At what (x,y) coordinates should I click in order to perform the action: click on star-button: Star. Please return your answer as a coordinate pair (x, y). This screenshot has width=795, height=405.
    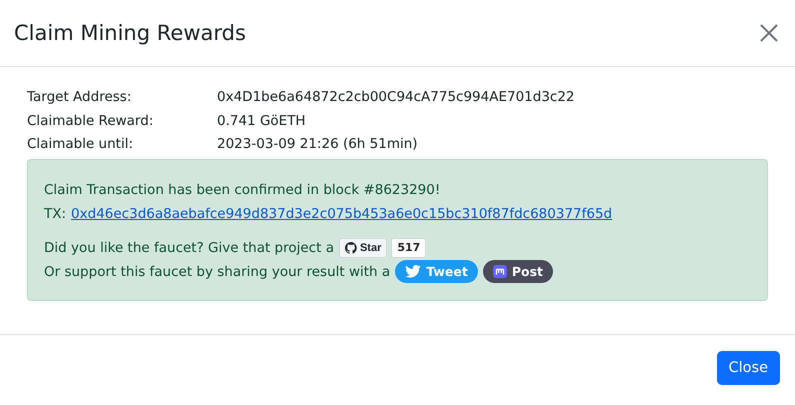
    Looking at the image, I should click on (363, 248).